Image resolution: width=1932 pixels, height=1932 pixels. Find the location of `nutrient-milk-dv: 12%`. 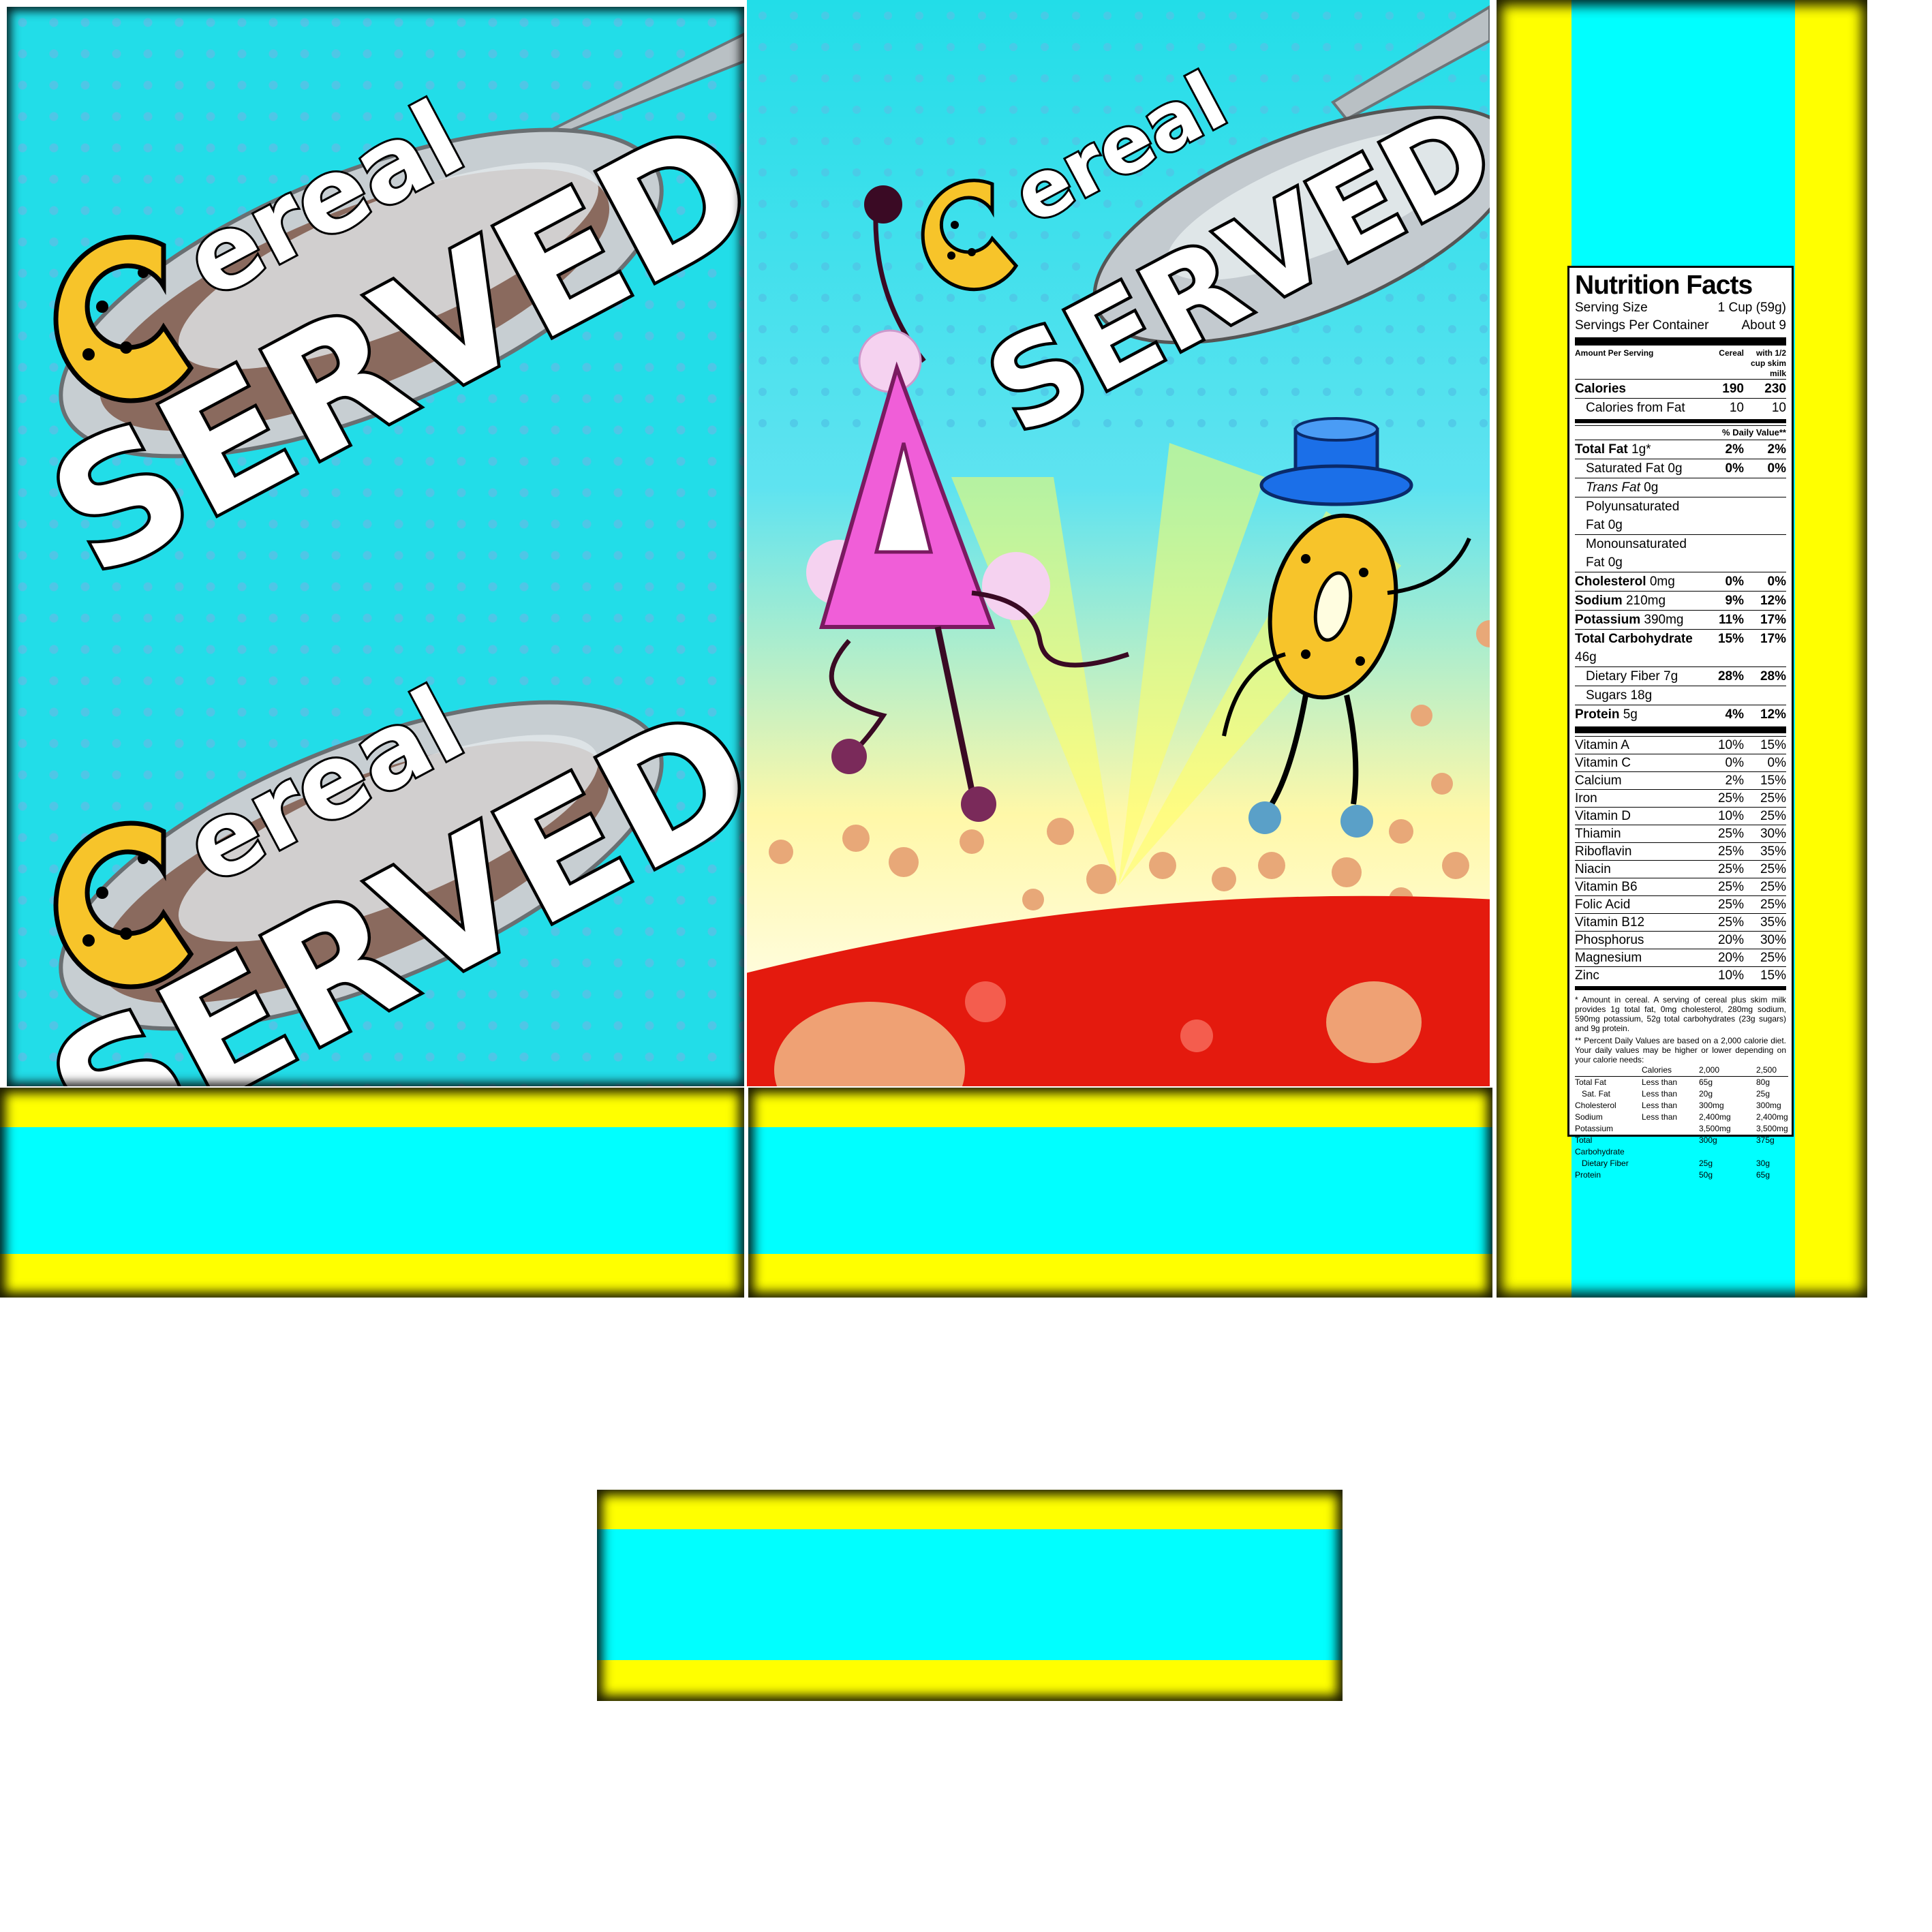

nutrient-milk-dv: 12% is located at coordinates (1773, 714).